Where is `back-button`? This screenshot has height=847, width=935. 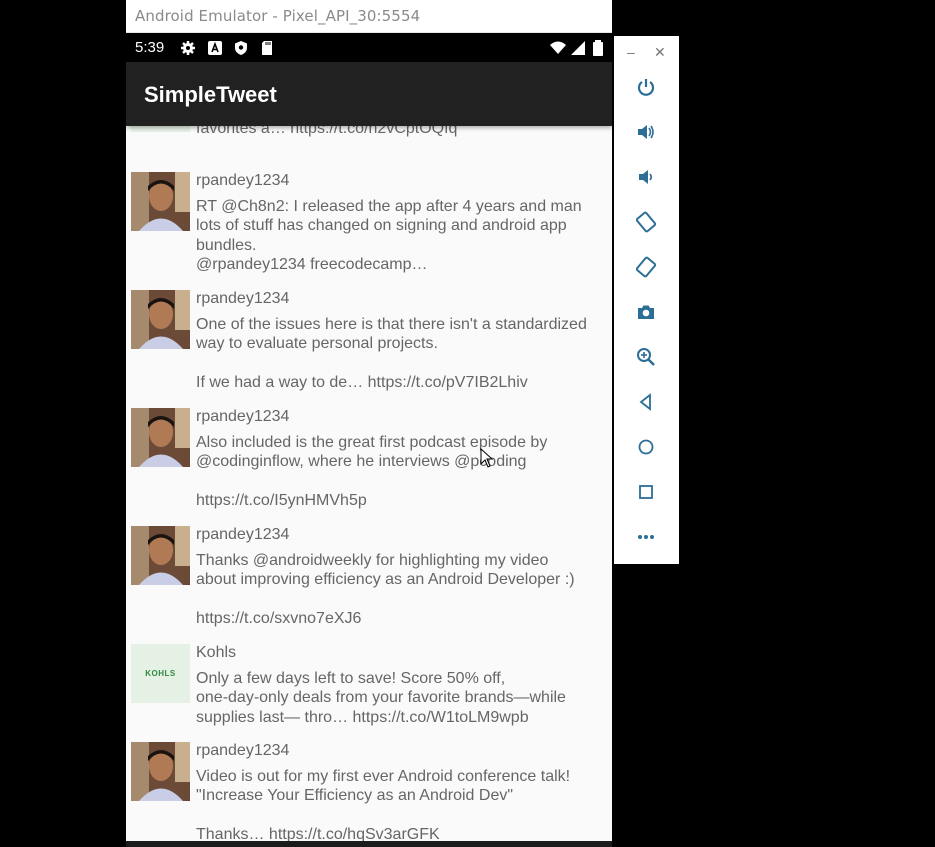 back-button is located at coordinates (646, 402).